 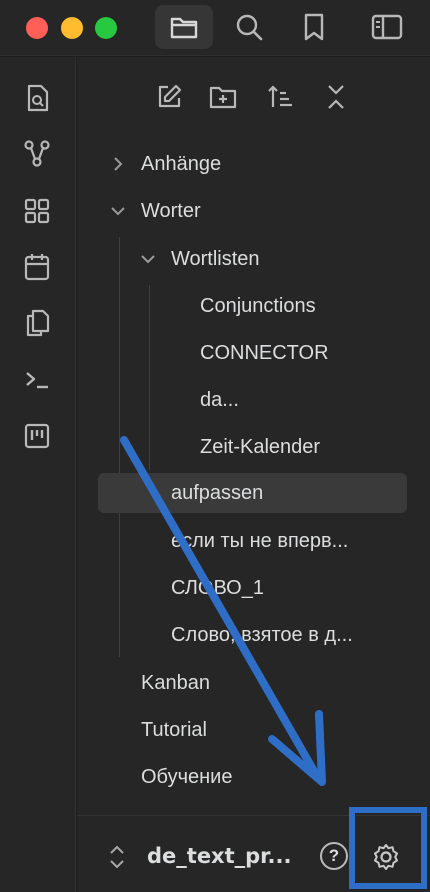 What do you see at coordinates (217, 587) in the screenshot?
I see `file-label: СЛОВО_1` at bounding box center [217, 587].